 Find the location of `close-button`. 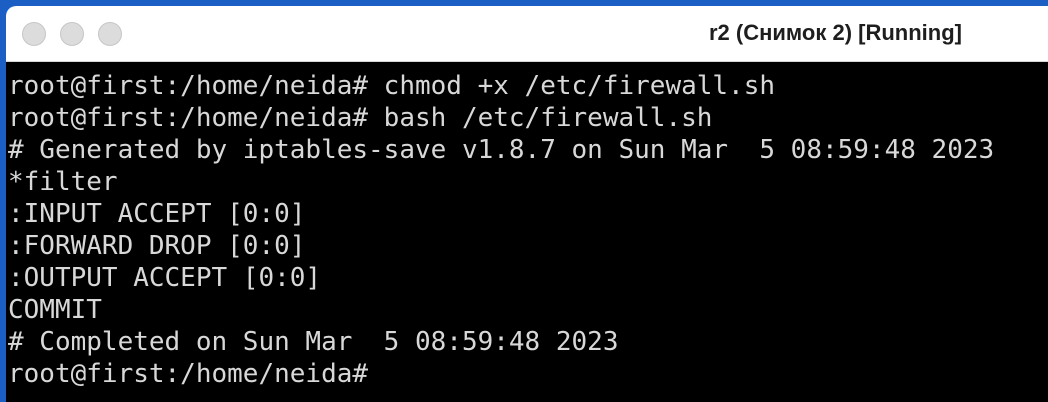

close-button is located at coordinates (34, 34).